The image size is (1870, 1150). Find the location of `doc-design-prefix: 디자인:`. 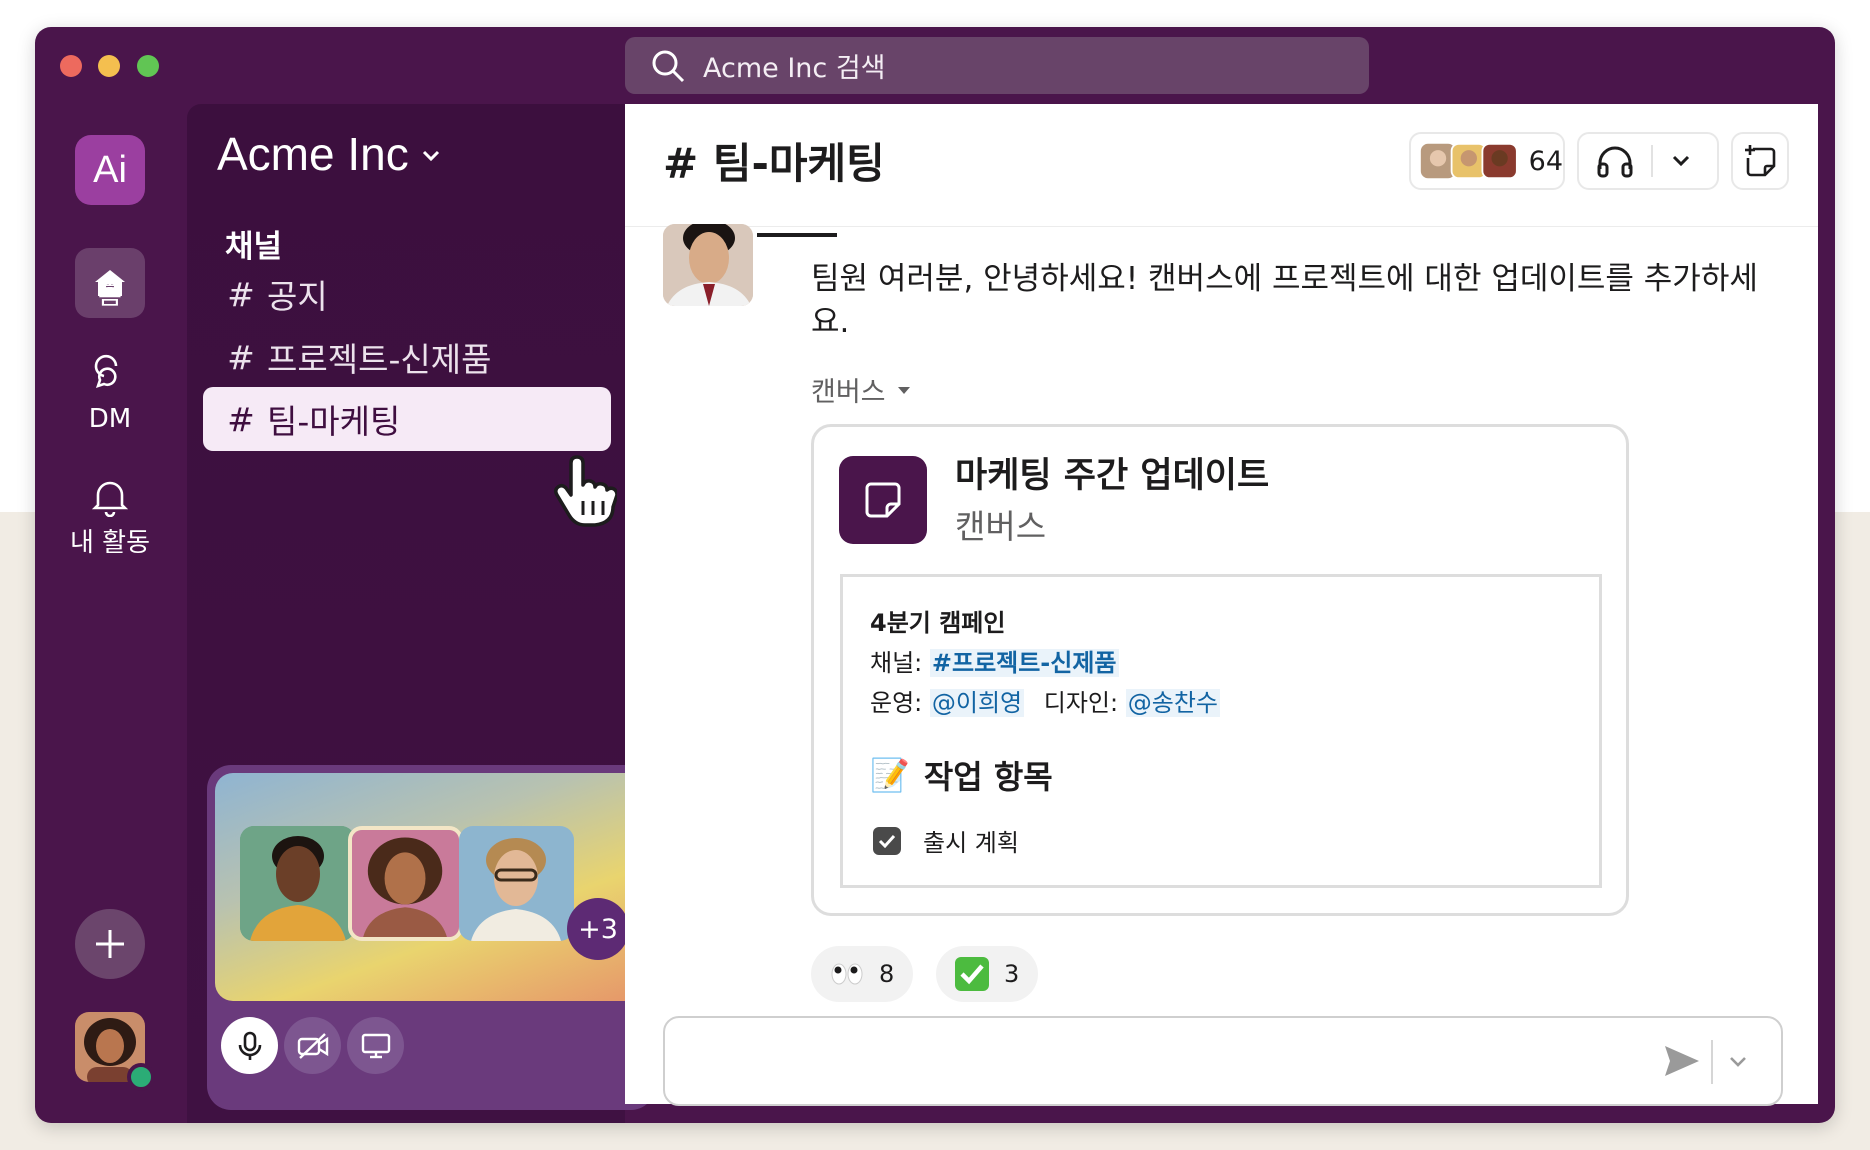

doc-design-prefix: 디자인: is located at coordinates (1084, 703).